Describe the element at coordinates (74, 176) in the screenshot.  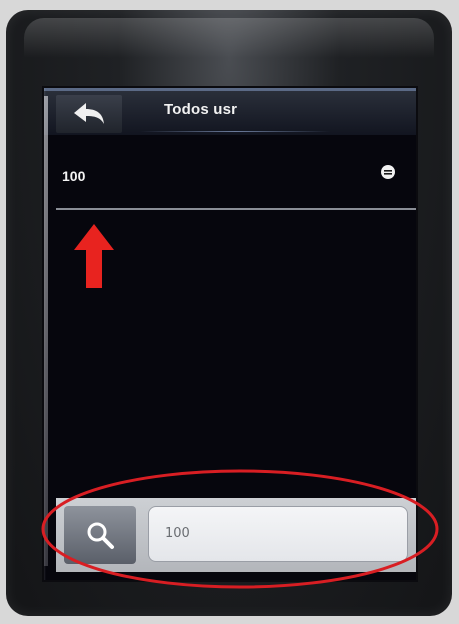
I see `user-id-label: 100` at that location.